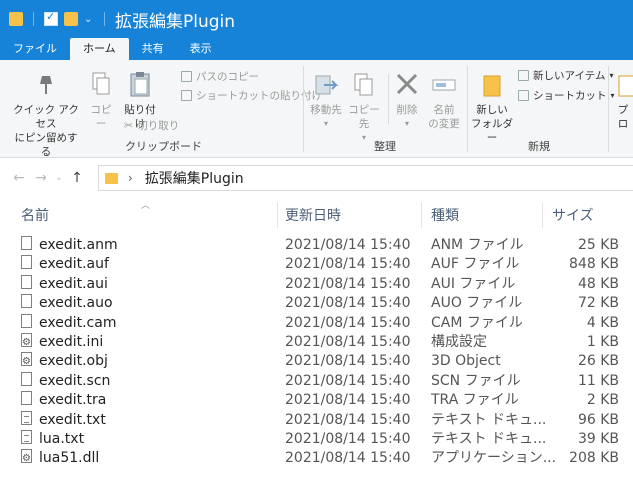 The image size is (633, 477). What do you see at coordinates (74, 264) in the screenshot?
I see `file-name: exedit.auf` at bounding box center [74, 264].